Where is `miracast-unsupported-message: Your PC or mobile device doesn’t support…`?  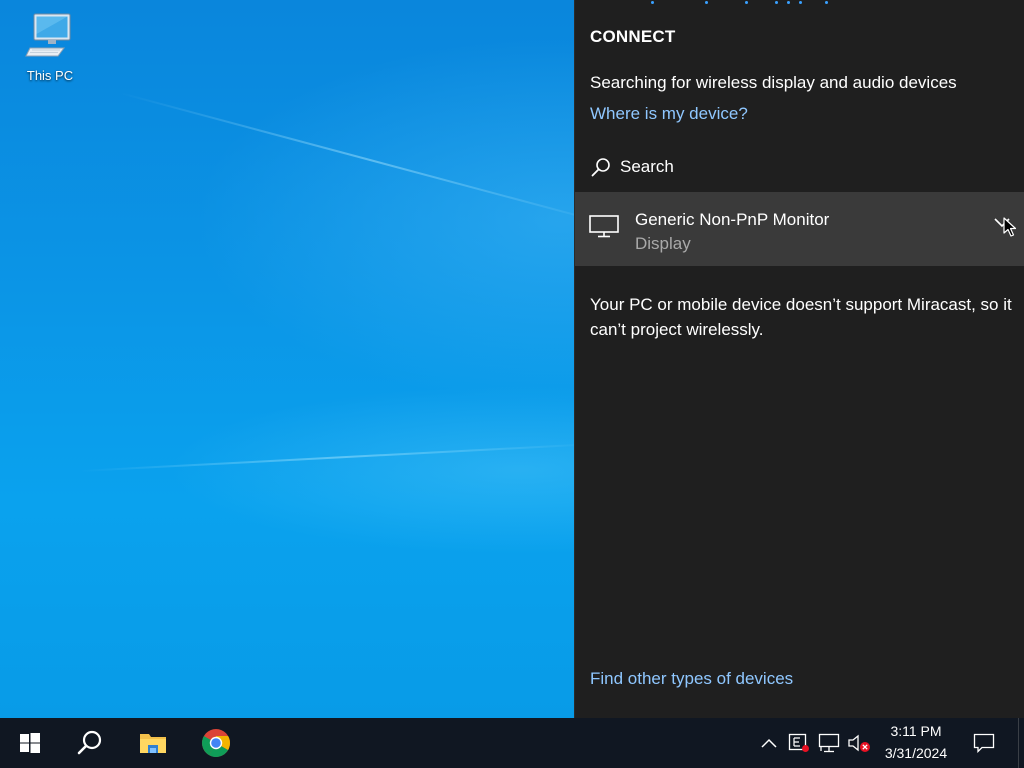
miracast-unsupported-message: Your PC or mobile device doesn’t support… is located at coordinates (801, 317).